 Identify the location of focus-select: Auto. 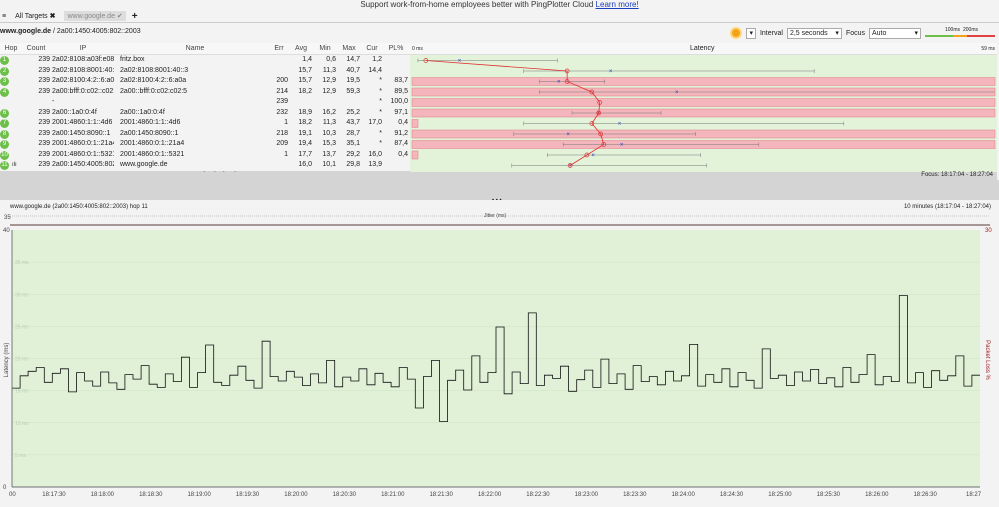
(895, 33).